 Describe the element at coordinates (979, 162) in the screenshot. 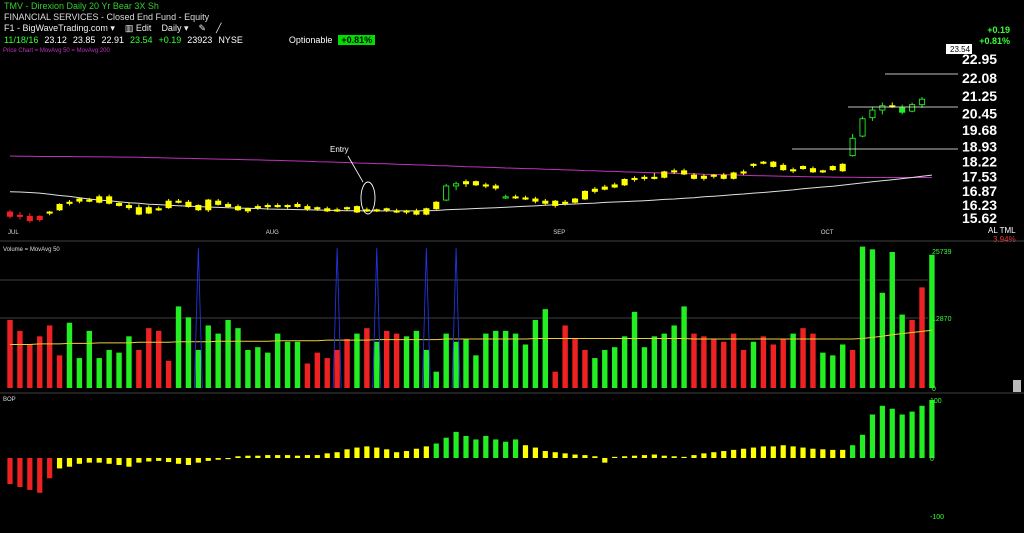

I see `price-tick-label: 18.22` at that location.